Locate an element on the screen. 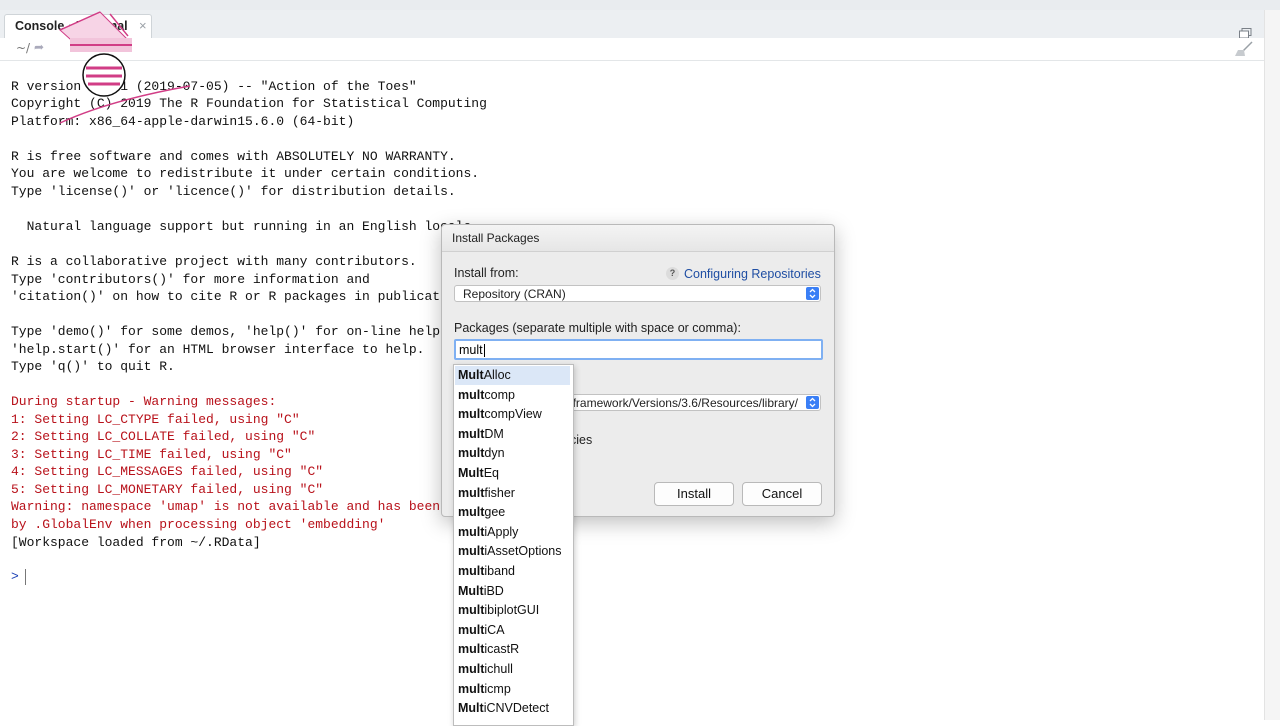  autocomplete-item: multibiplotGUI is located at coordinates (512, 610).